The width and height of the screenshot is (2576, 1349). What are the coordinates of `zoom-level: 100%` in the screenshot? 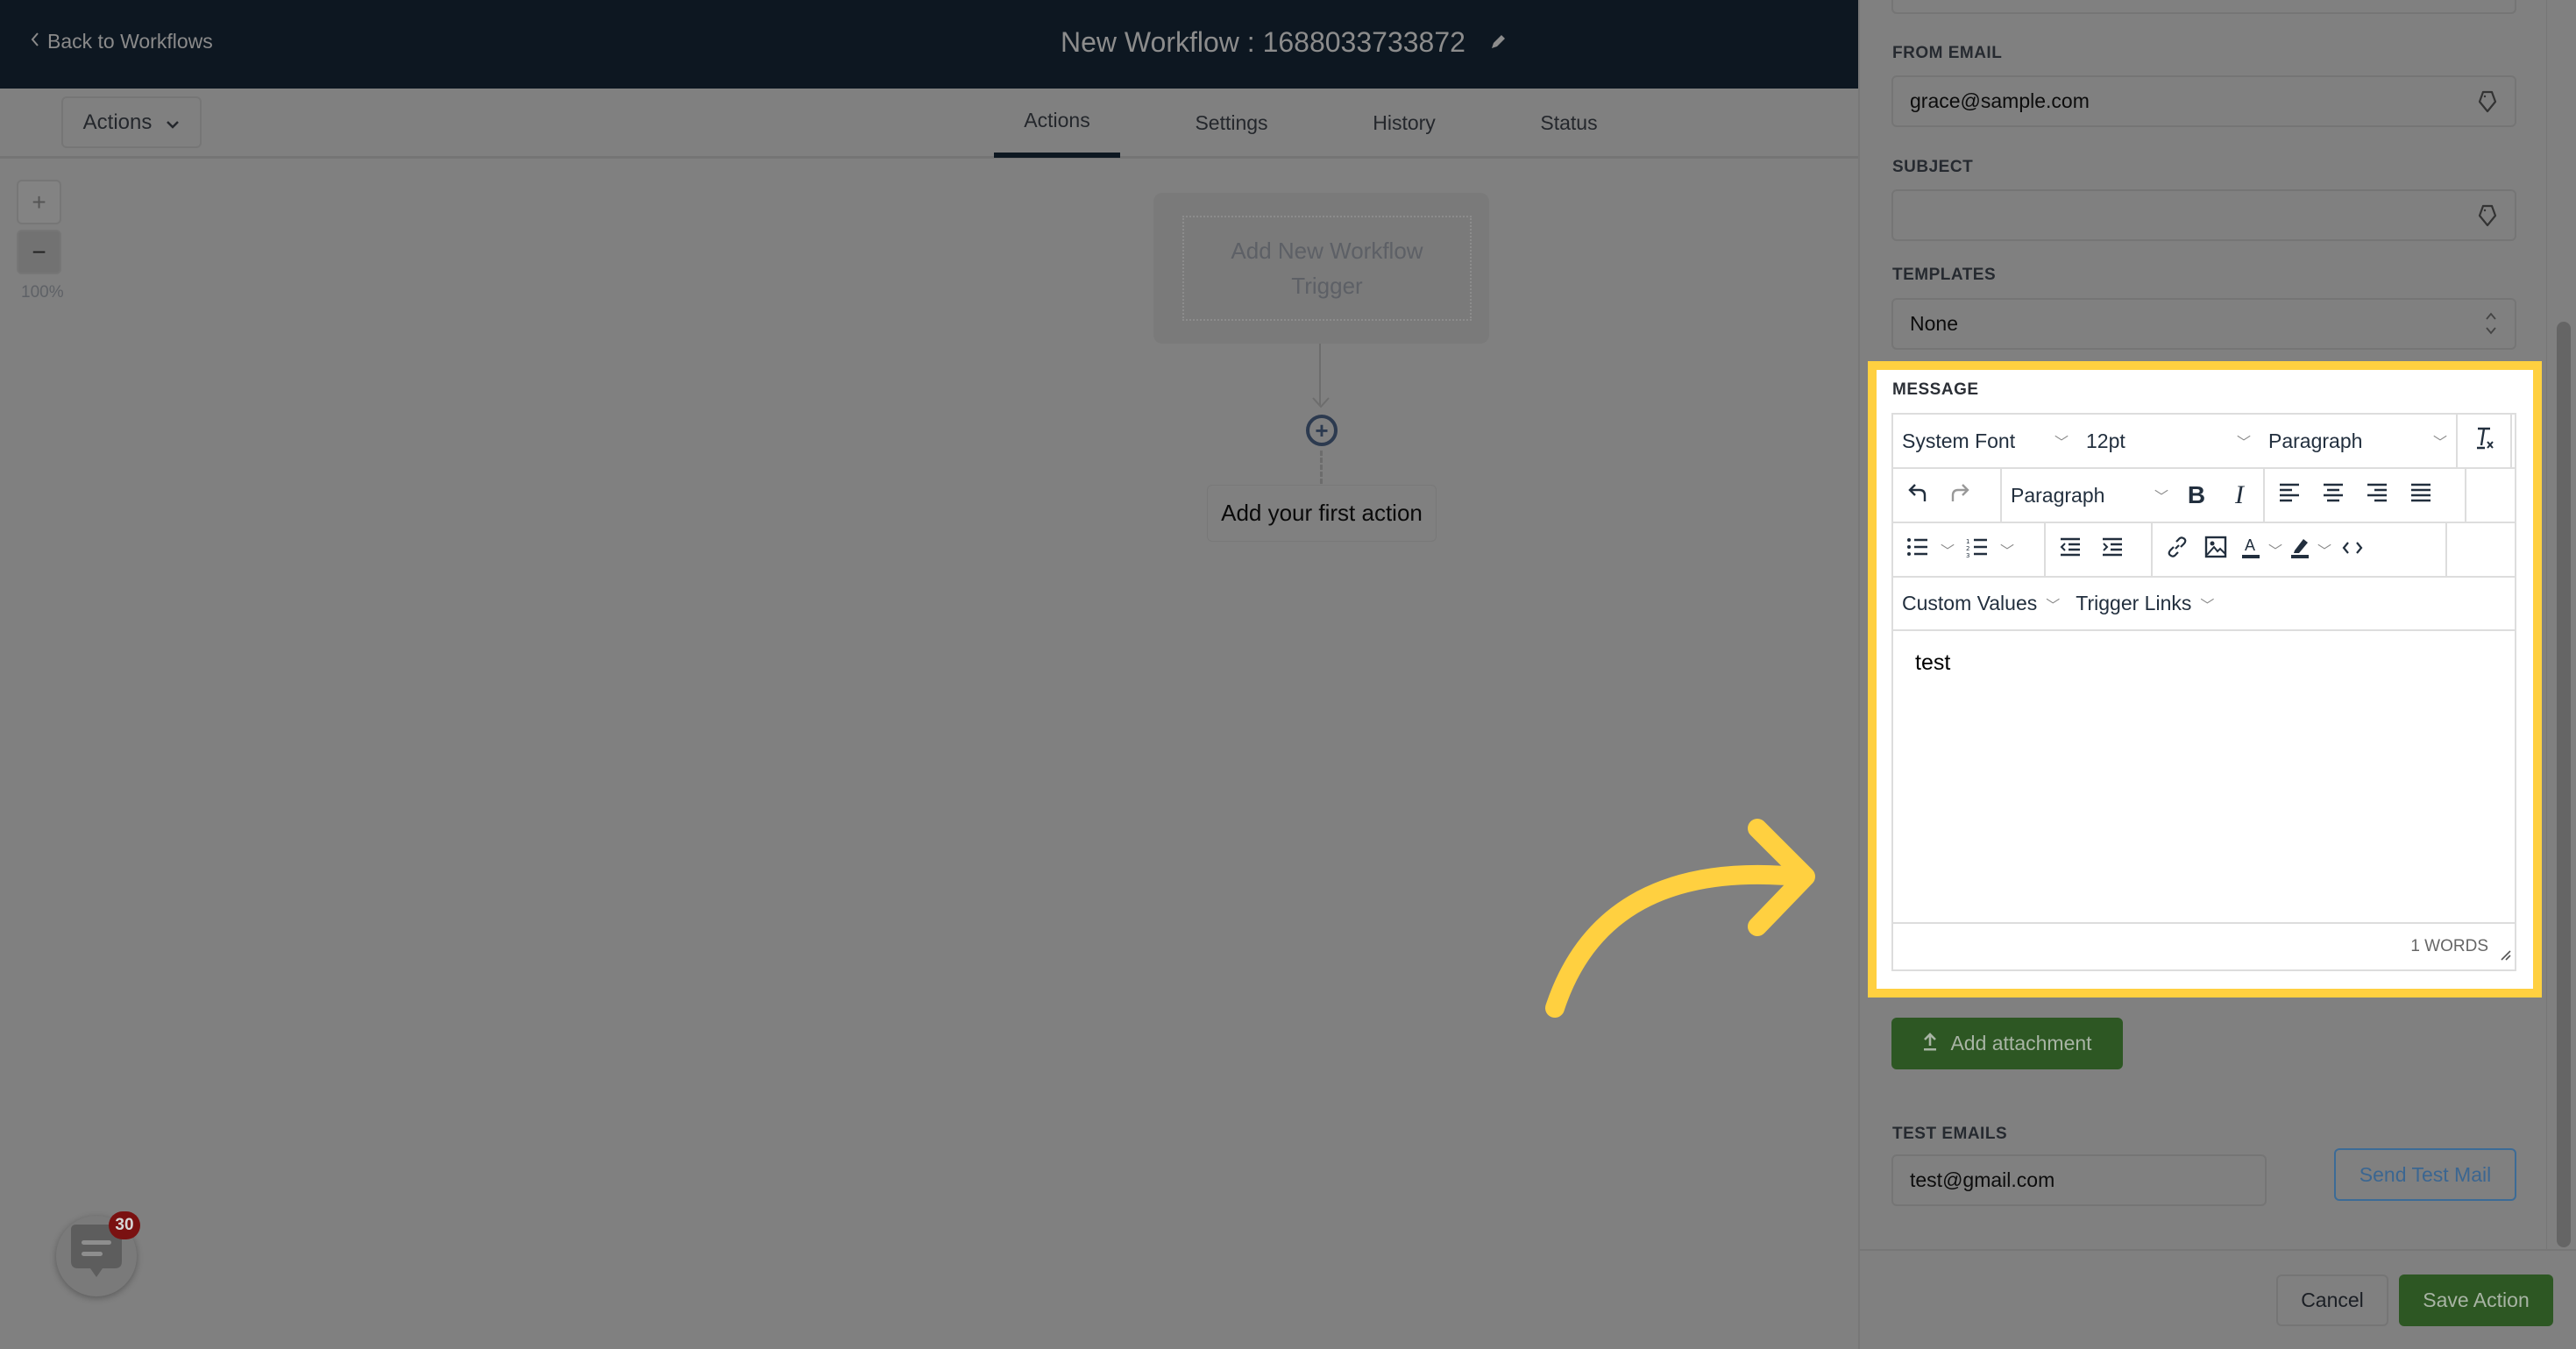 It's located at (42, 292).